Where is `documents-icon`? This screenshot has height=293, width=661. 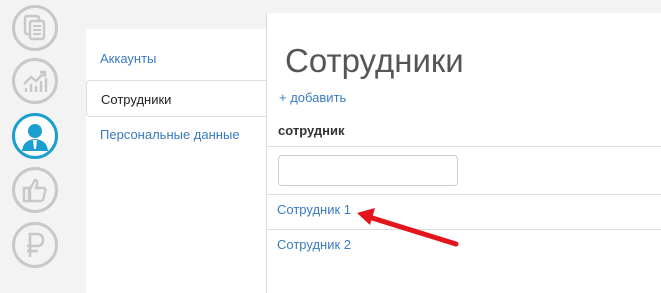
documents-icon is located at coordinates (35, 28).